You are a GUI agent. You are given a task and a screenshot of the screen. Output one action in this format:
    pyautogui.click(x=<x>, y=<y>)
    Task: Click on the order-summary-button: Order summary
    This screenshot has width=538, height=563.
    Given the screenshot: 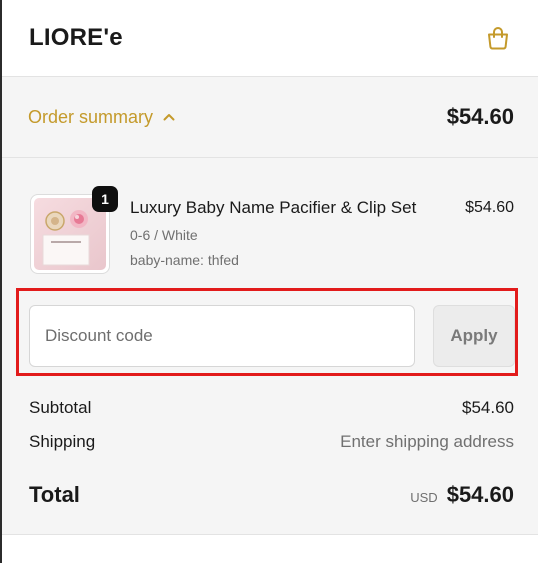 What is the action you would take?
    pyautogui.click(x=101, y=117)
    